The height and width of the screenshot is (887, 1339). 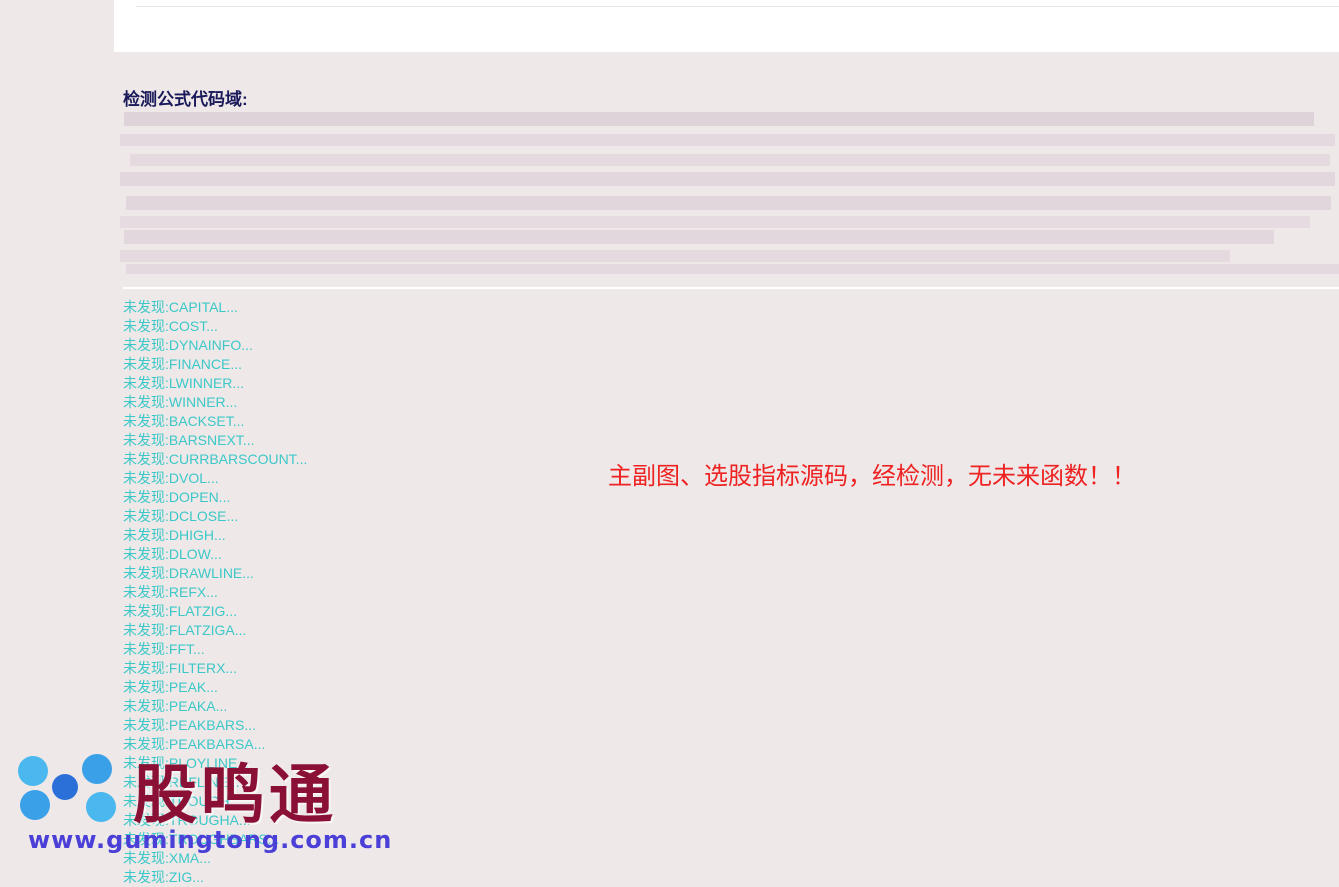 I want to click on logo-mark-icon, so click(x=68, y=788).